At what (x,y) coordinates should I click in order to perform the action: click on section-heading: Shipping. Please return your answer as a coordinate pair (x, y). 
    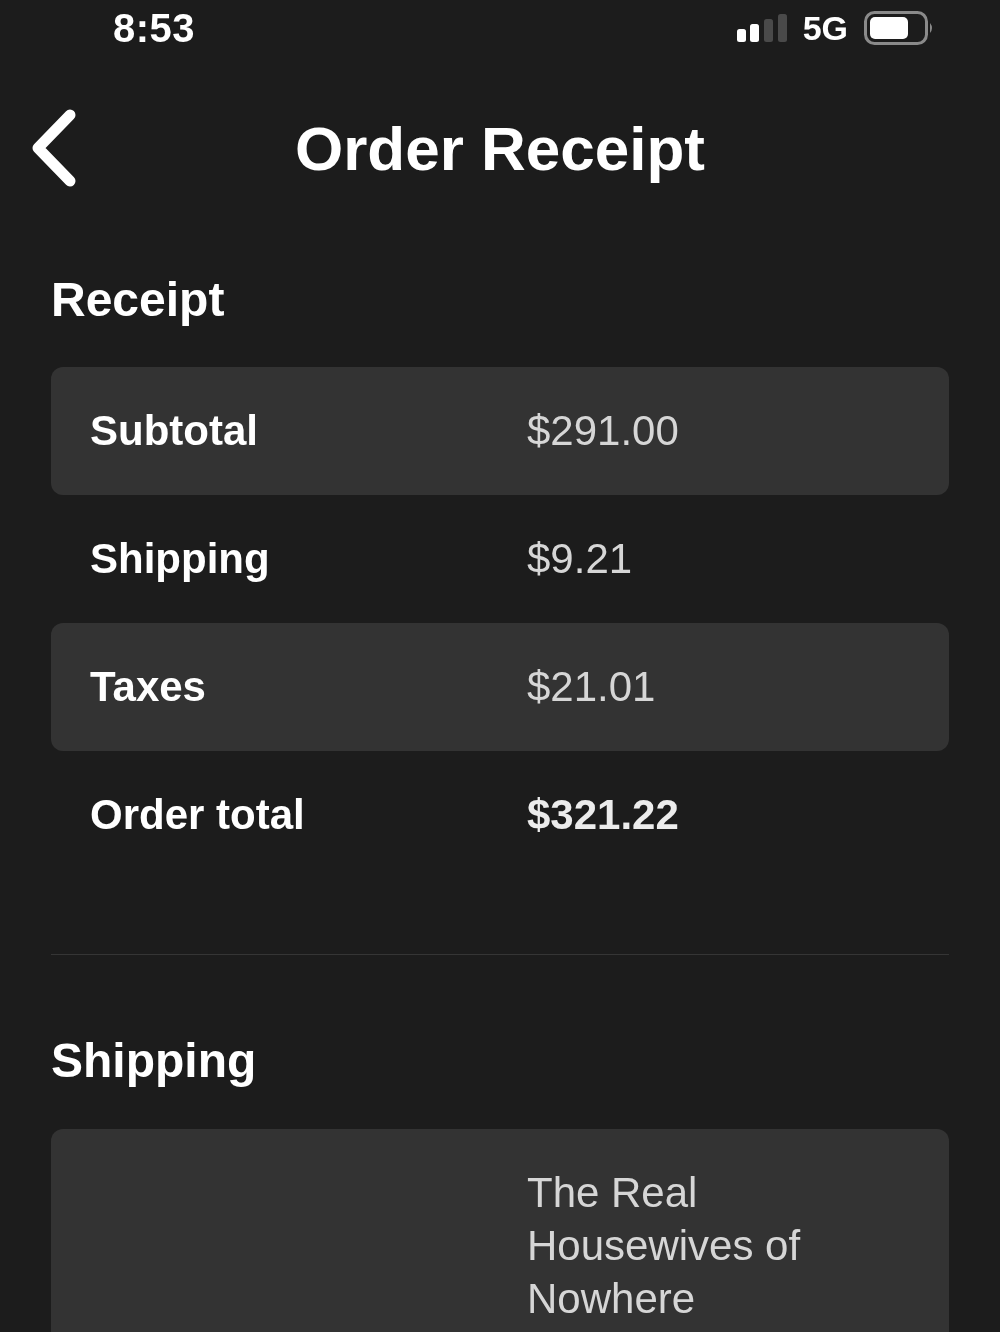
    Looking at the image, I should click on (154, 1061).